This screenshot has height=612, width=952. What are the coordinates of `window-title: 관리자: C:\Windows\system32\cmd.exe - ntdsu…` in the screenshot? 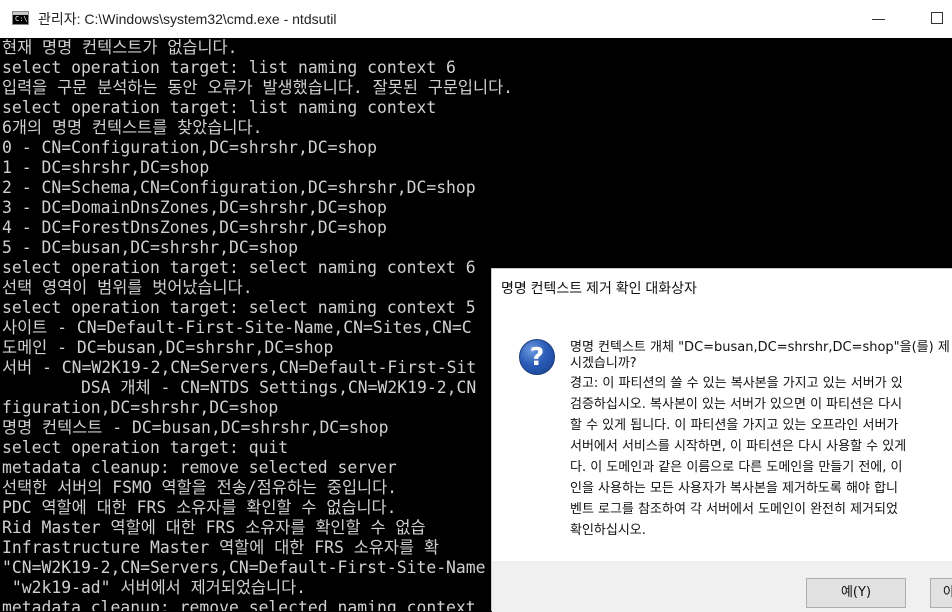 It's located at (187, 19).